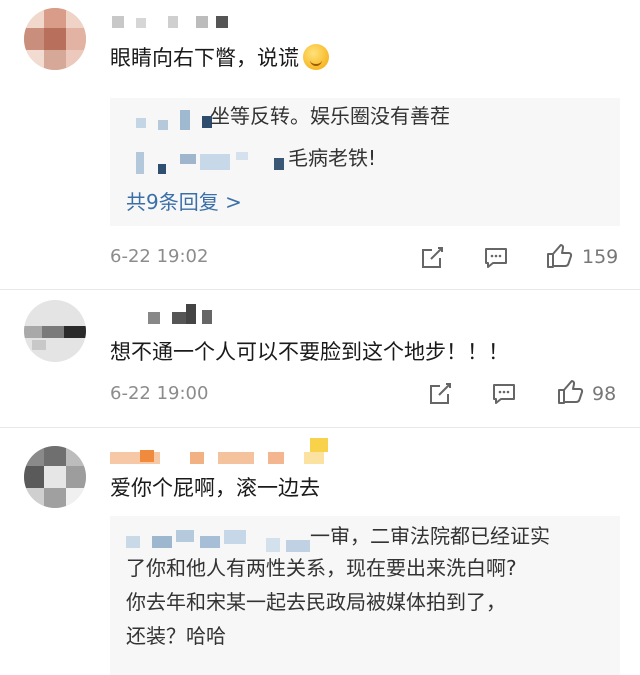  Describe the element at coordinates (159, 256) in the screenshot. I see `timestamp: 6-22 19:02` at that location.